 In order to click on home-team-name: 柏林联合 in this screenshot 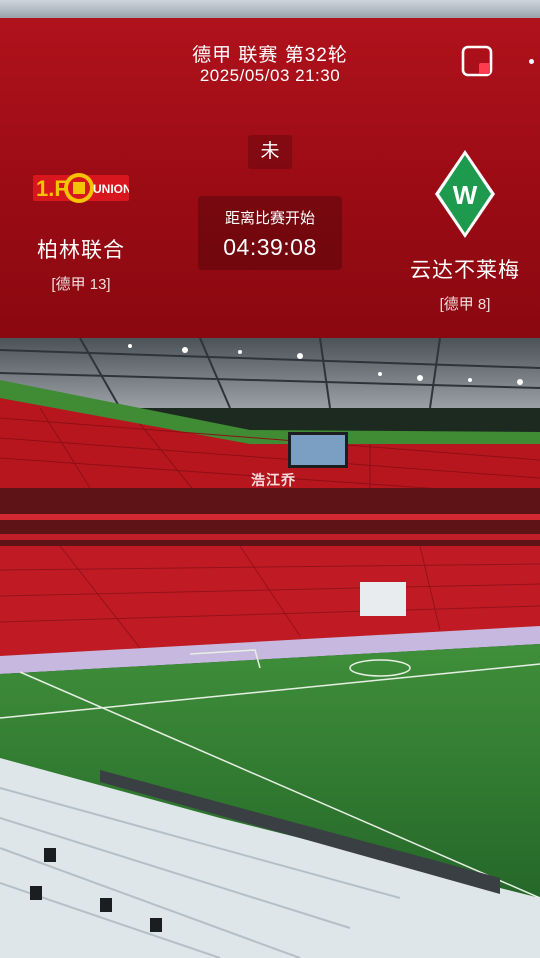, I will do `click(81, 250)`.